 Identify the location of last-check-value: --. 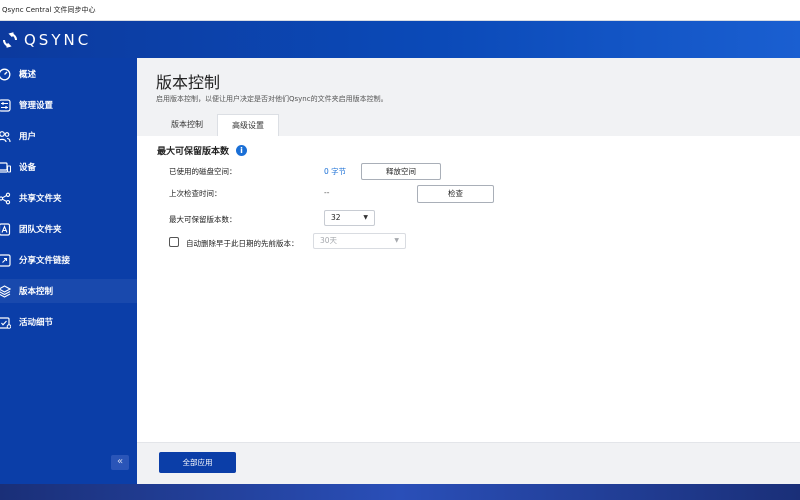
(327, 192).